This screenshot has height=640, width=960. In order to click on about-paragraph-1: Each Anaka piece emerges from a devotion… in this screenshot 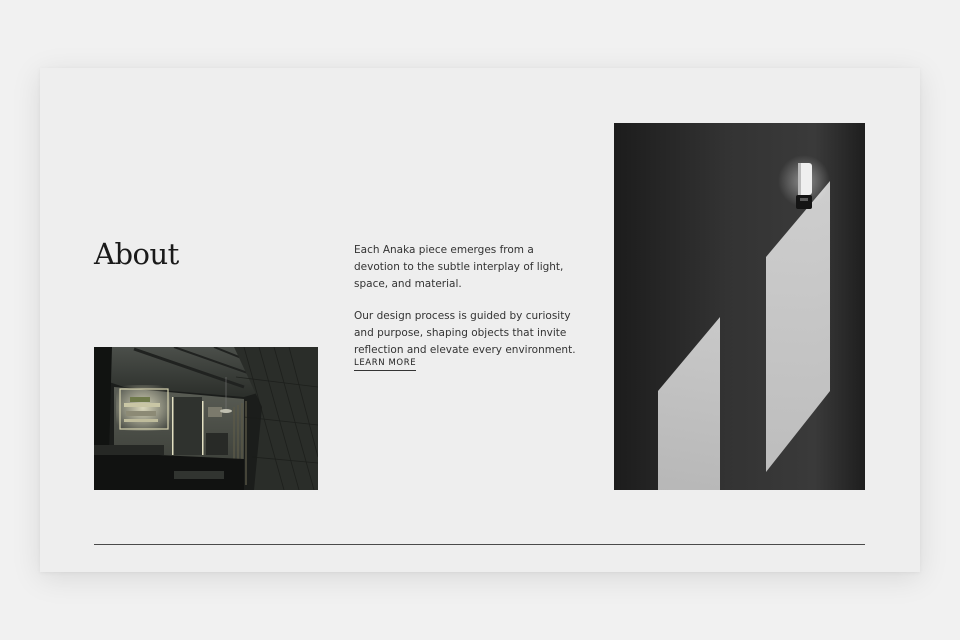, I will do `click(459, 267)`.